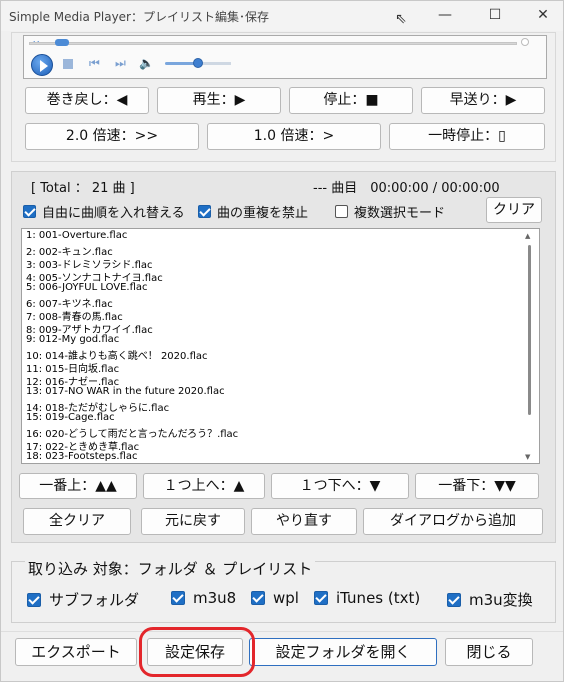 The height and width of the screenshot is (682, 564). I want to click on red-highlight-annotation, so click(197, 652).